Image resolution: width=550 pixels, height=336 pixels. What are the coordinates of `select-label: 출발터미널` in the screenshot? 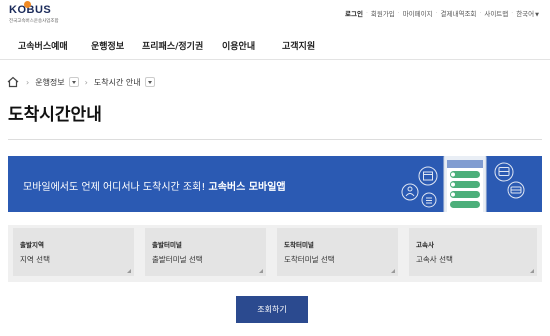 It's located at (167, 245).